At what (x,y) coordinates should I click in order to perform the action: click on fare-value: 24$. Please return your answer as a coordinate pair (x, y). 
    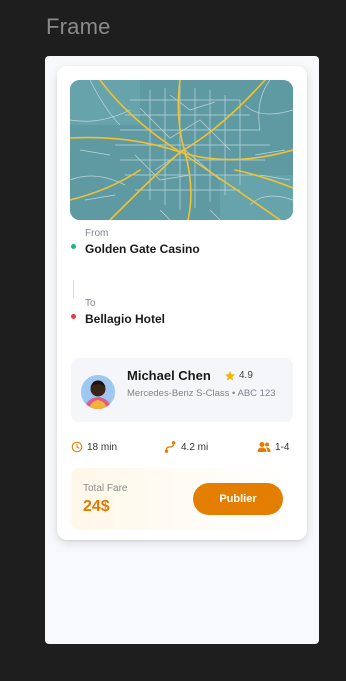
    Looking at the image, I should click on (96, 506).